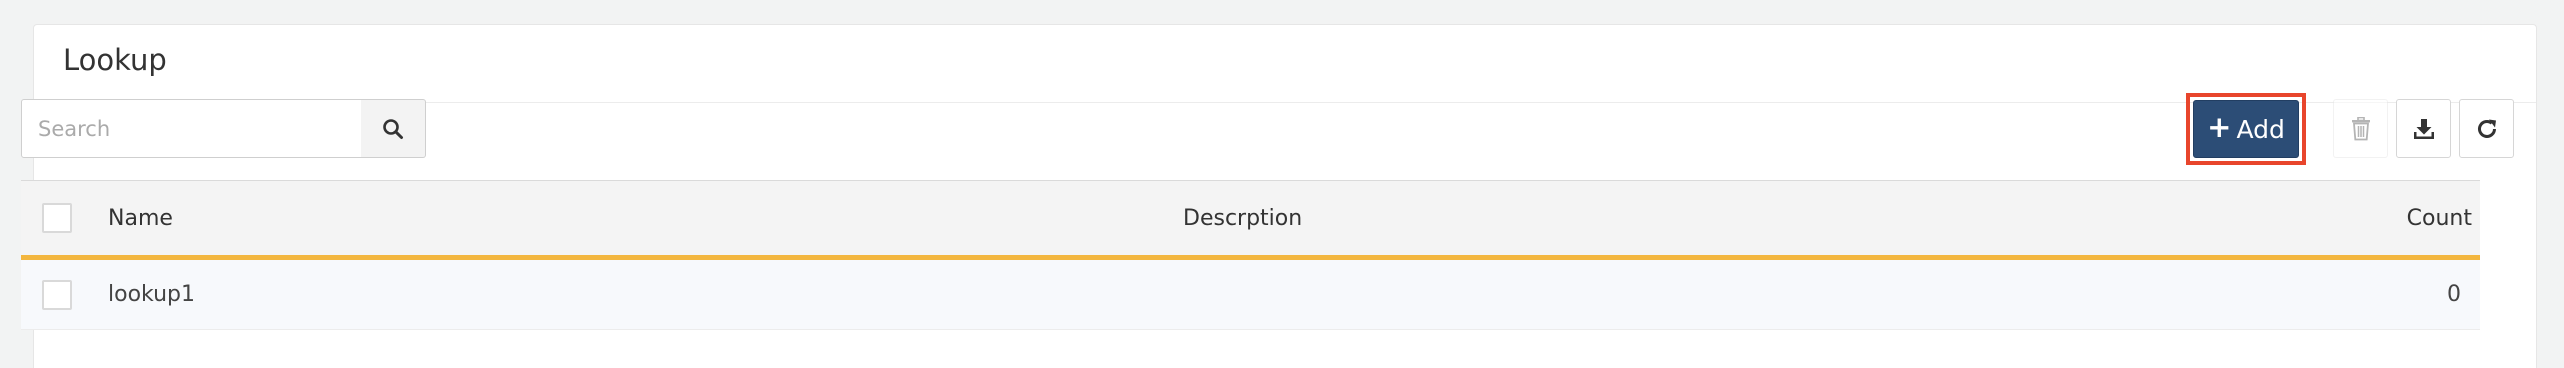 The width and height of the screenshot is (2564, 368). I want to click on refresh-button, so click(2486, 128).